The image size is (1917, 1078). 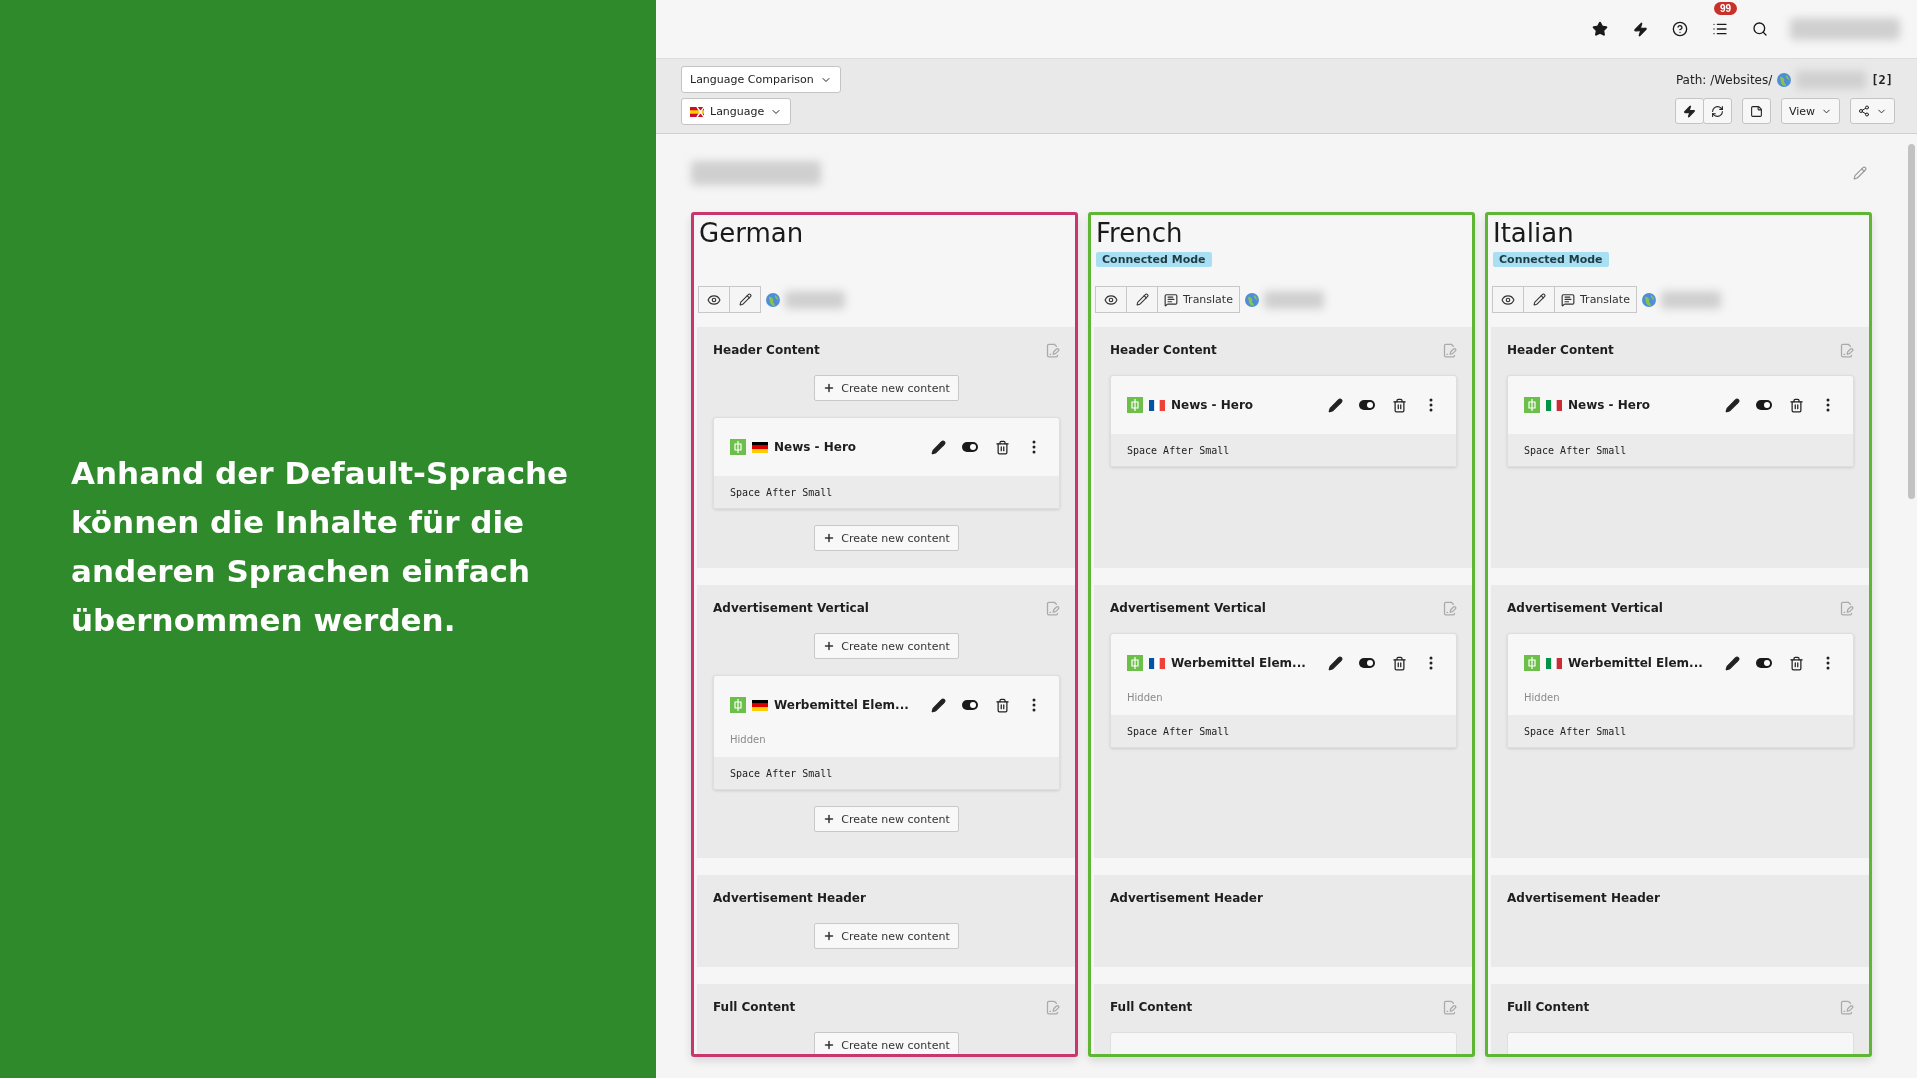 What do you see at coordinates (1680, 29) in the screenshot?
I see `help-icon` at bounding box center [1680, 29].